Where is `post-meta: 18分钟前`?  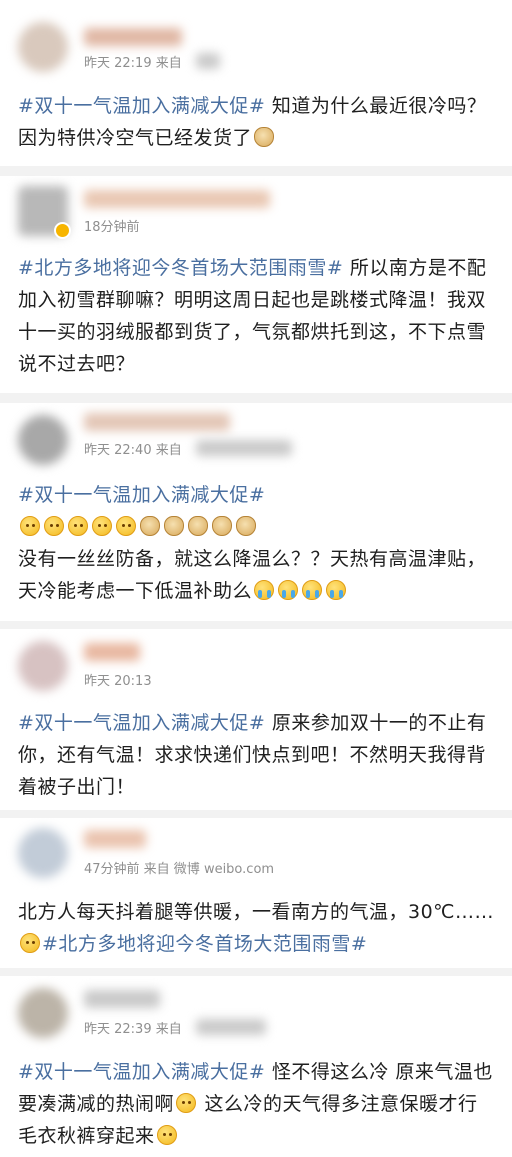 post-meta: 18分钟前 is located at coordinates (112, 227).